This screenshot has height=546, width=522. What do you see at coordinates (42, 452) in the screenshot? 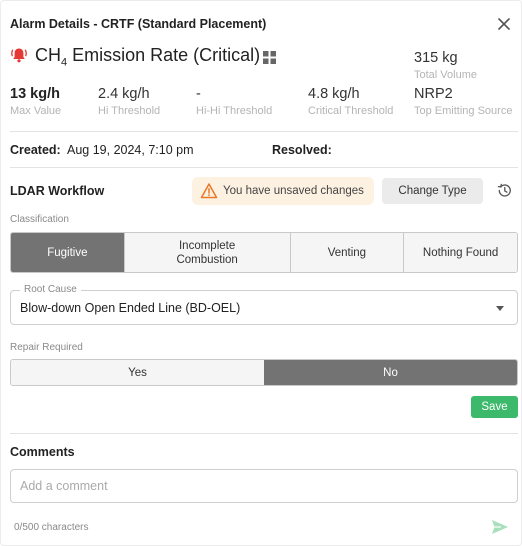
I see `comments-title: Comments` at bounding box center [42, 452].